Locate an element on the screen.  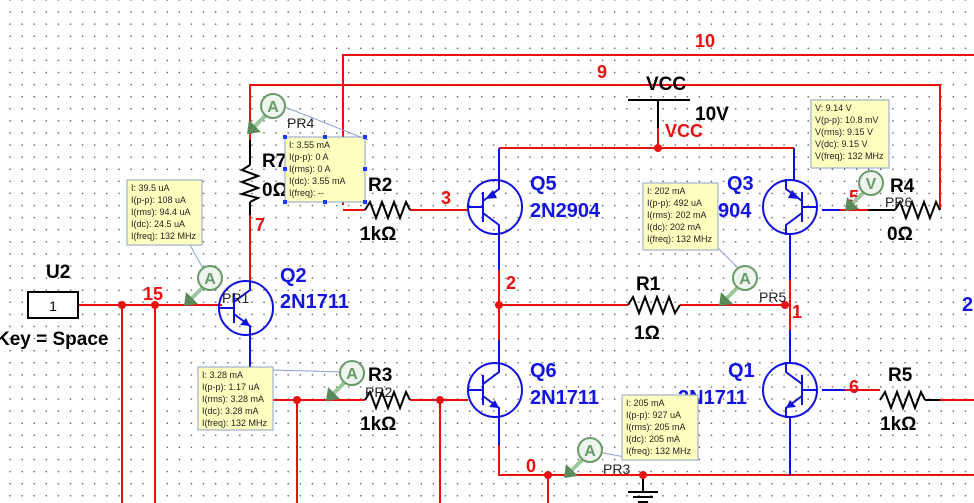
q6-model: 2N1711 is located at coordinates (564, 398).